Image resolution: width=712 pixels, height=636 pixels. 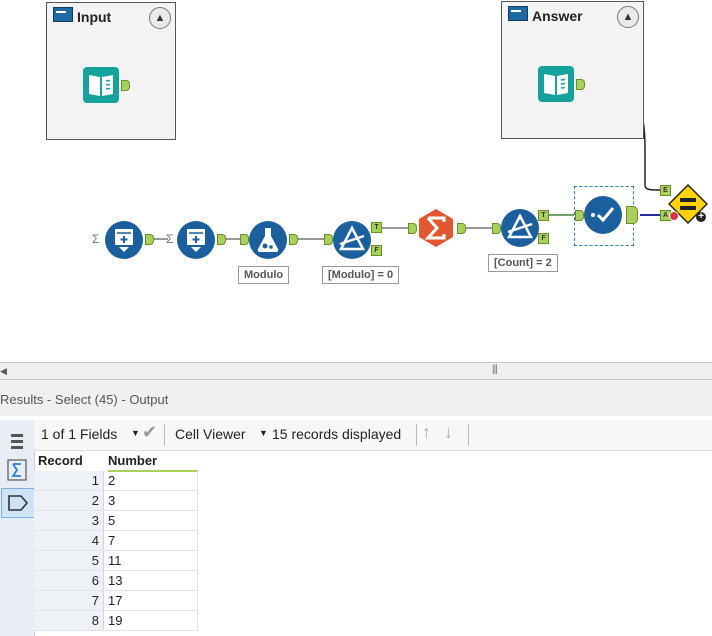 I want to click on number-cell: 2, so click(x=151, y=481).